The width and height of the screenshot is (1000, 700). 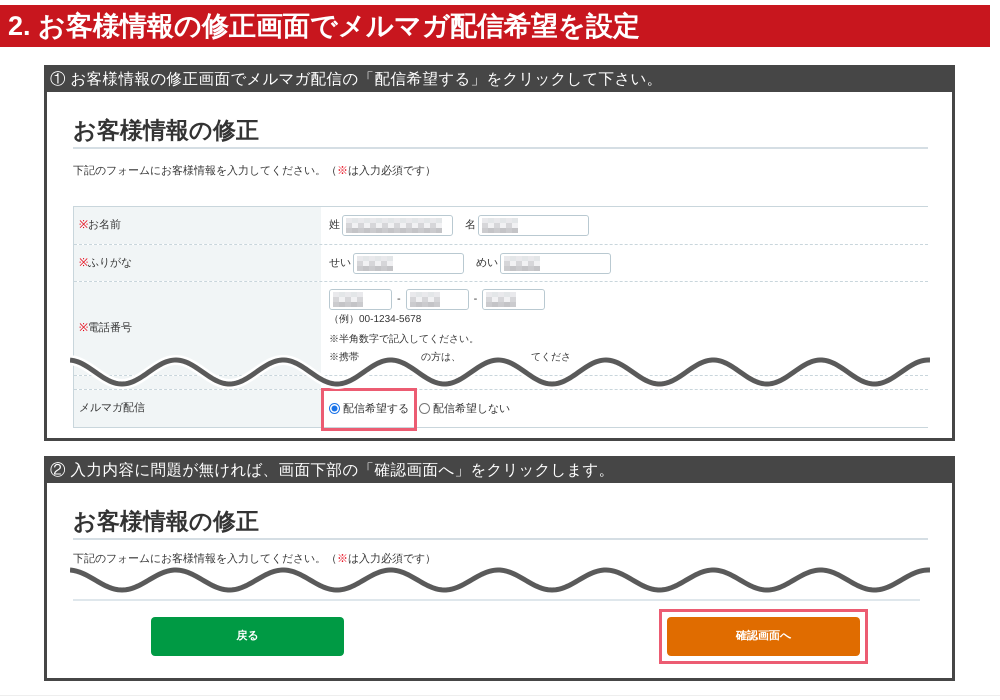 What do you see at coordinates (424, 408) in the screenshot?
I see `radio-icon` at bounding box center [424, 408].